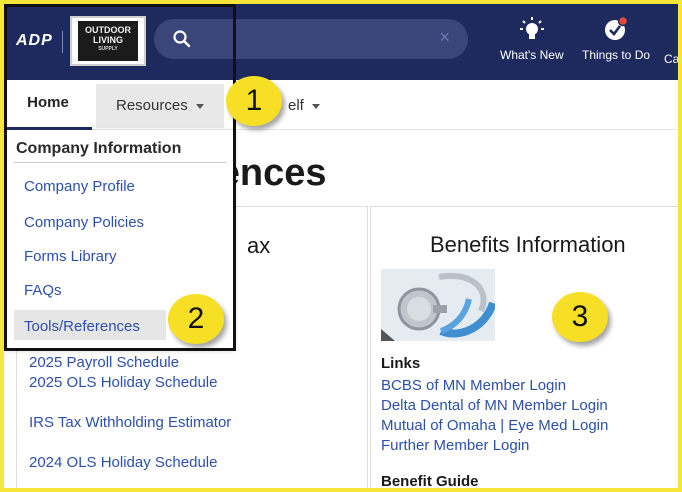 This screenshot has width=682, height=492. What do you see at coordinates (82, 326) in the screenshot?
I see `menu-item-tools-references: Tools/References` at bounding box center [82, 326].